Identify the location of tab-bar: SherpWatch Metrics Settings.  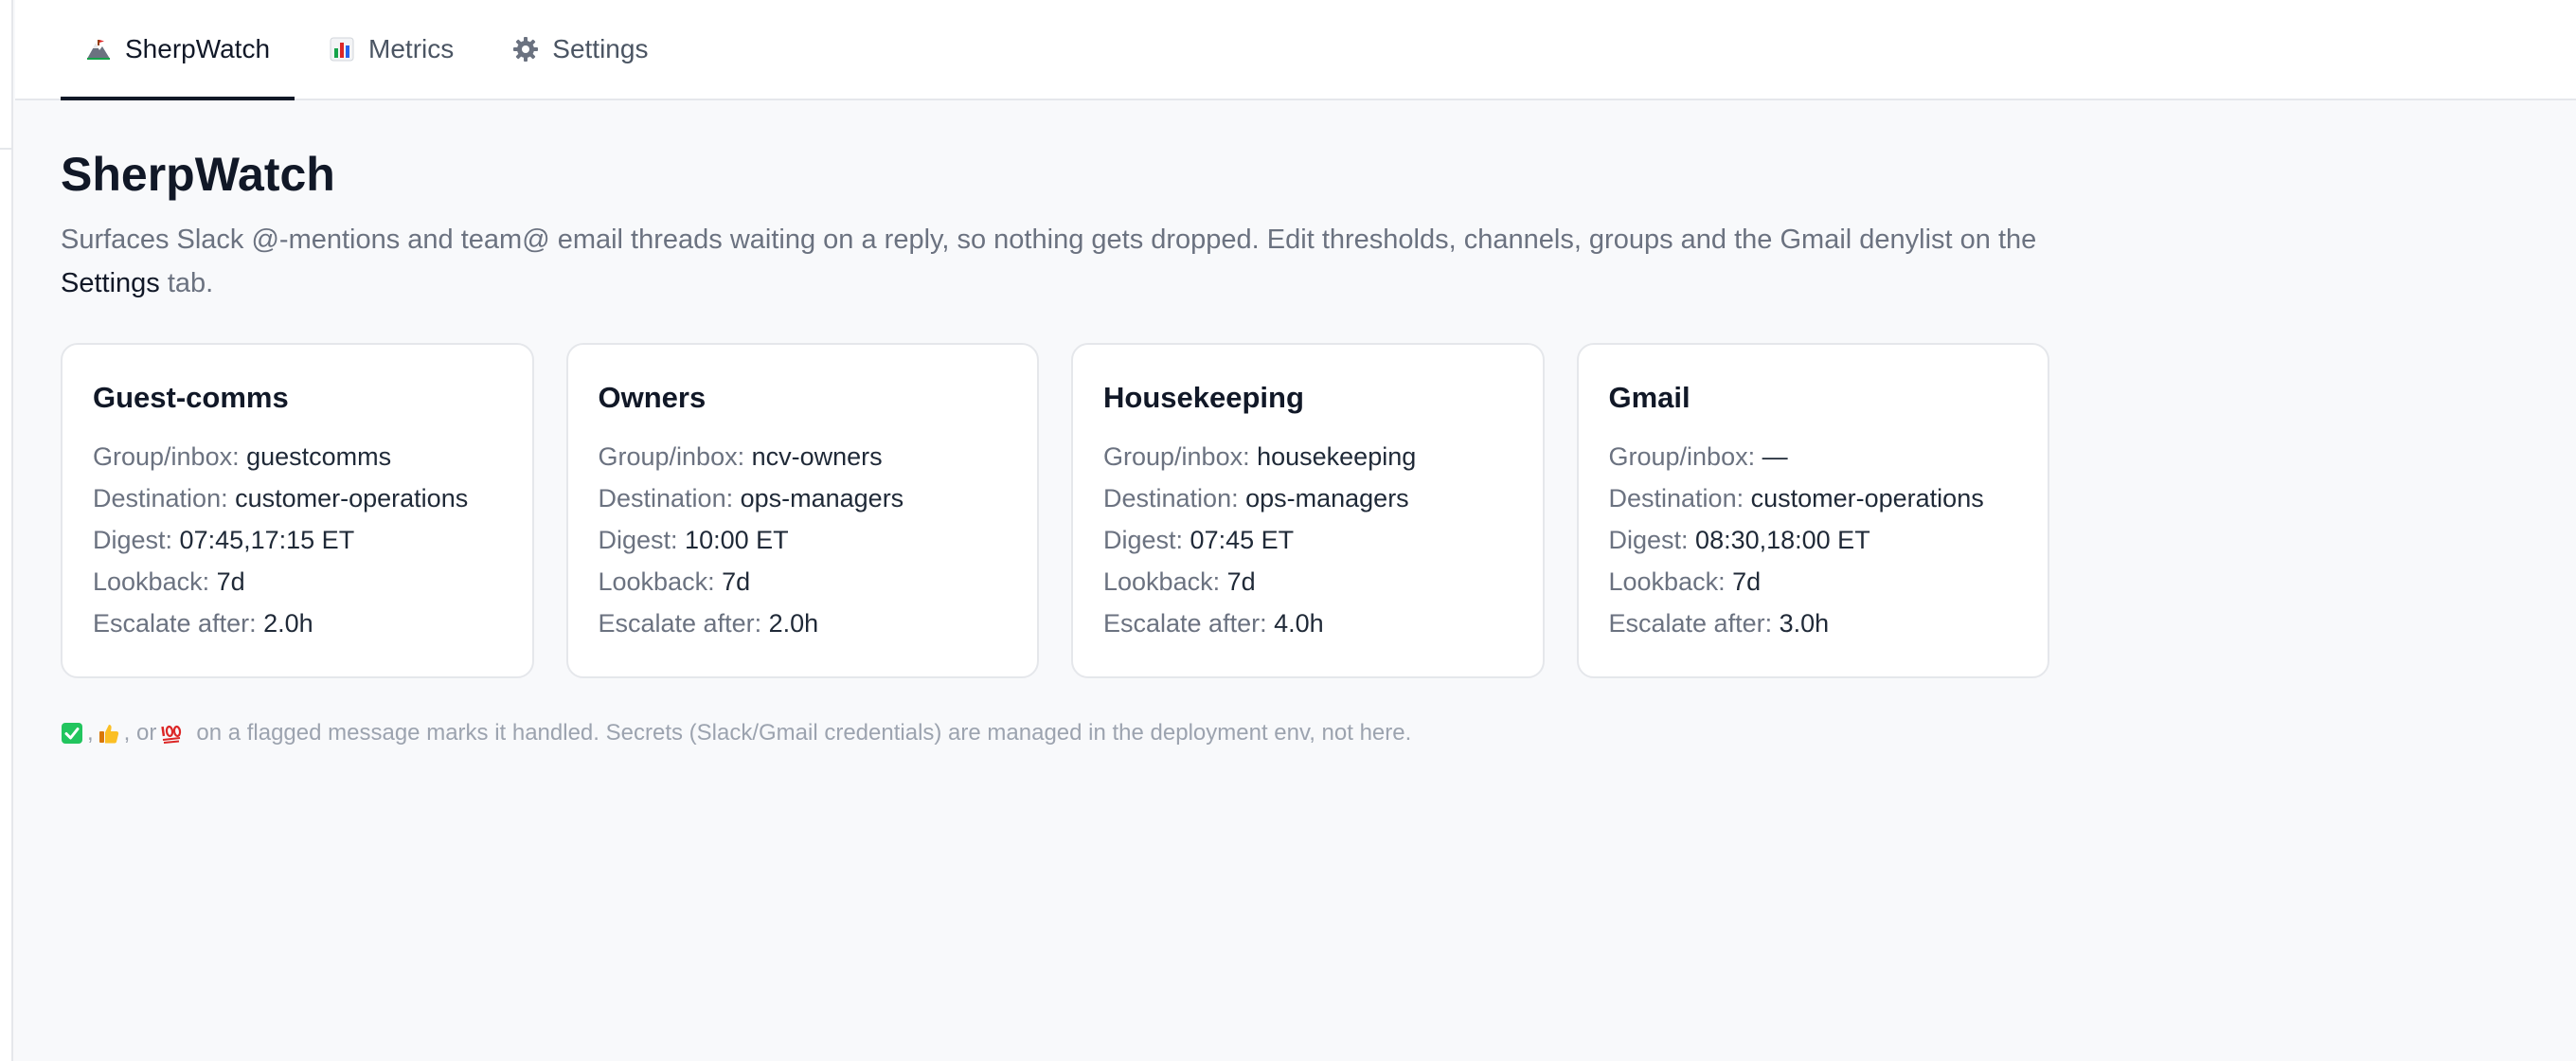
(366, 50).